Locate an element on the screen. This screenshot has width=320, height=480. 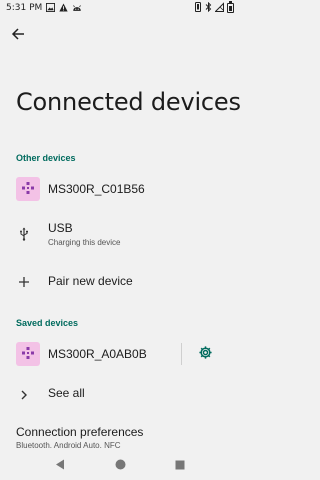
device-name: MS300R_C01B56 is located at coordinates (96, 189).